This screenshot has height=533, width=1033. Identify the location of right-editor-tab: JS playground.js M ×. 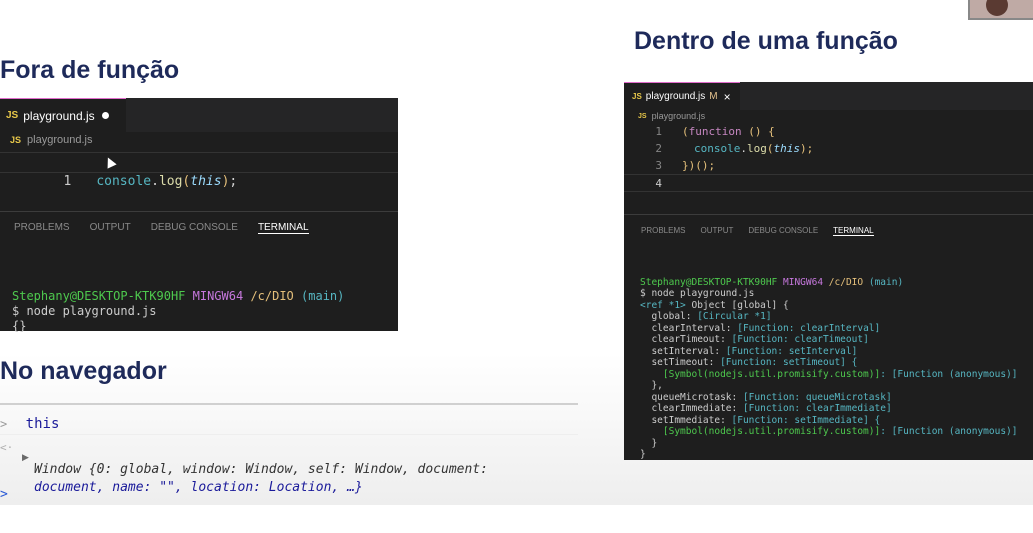
(682, 96).